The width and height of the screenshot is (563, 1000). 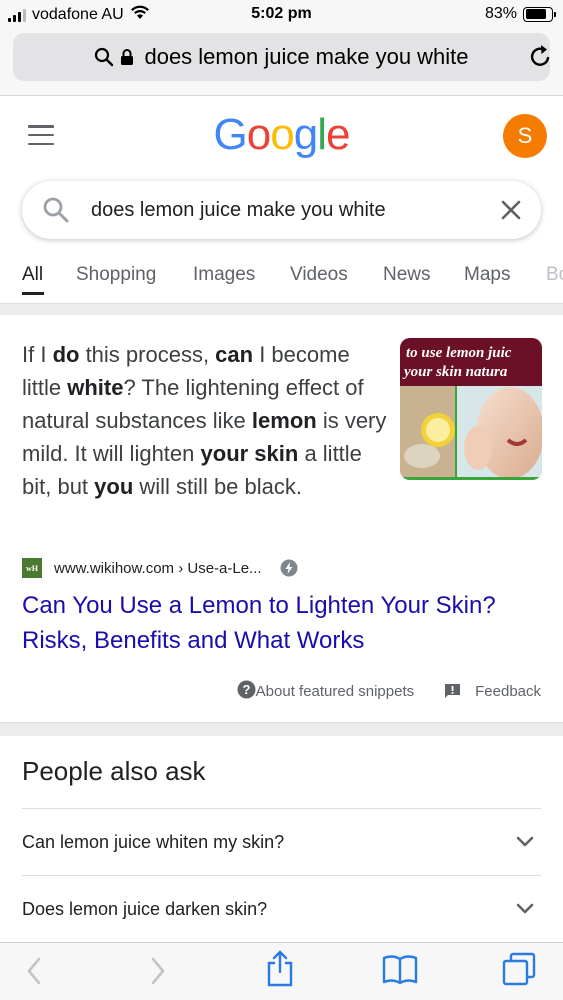 I want to click on feedback-button: Feedback, so click(x=492, y=691).